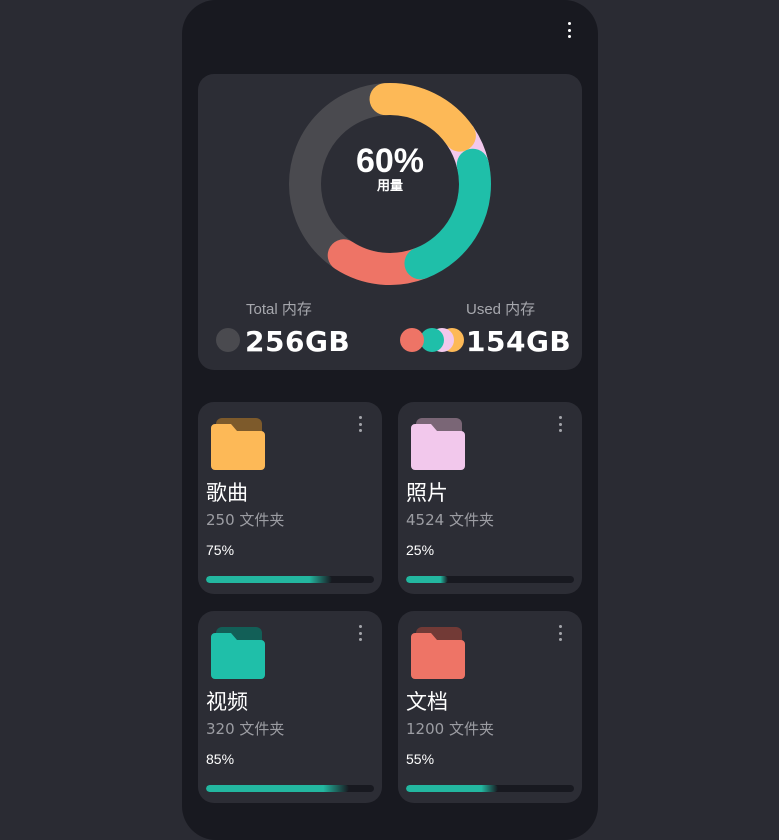  What do you see at coordinates (290, 498) in the screenshot?
I see `category-card-songs: 歌曲 250 文件夹 75%` at bounding box center [290, 498].